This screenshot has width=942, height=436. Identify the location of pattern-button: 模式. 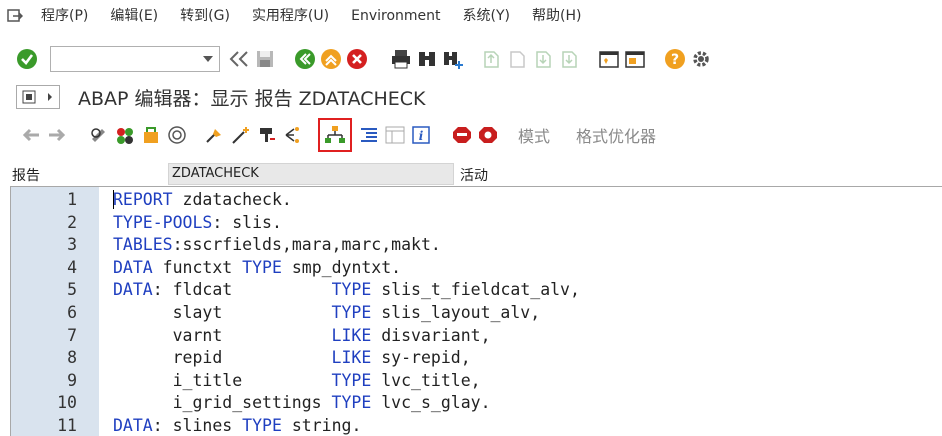
(534, 135).